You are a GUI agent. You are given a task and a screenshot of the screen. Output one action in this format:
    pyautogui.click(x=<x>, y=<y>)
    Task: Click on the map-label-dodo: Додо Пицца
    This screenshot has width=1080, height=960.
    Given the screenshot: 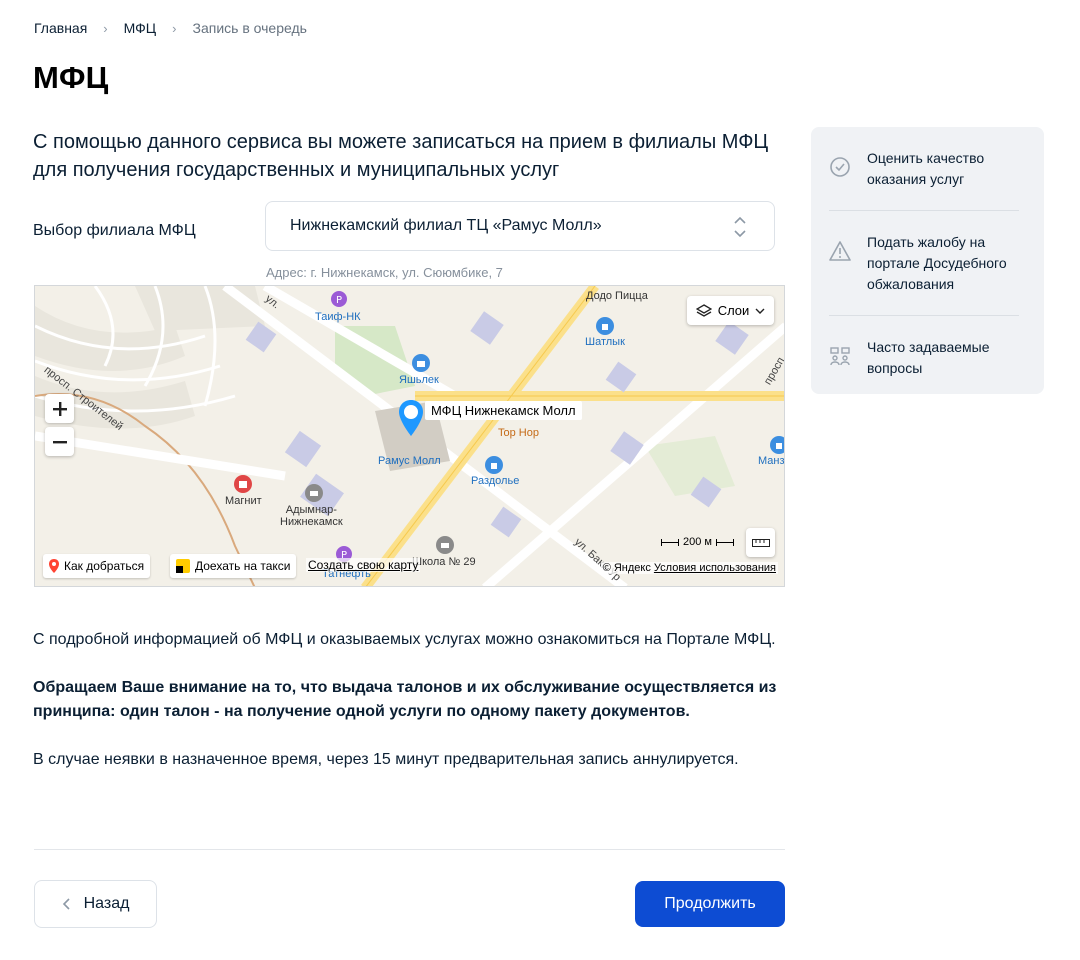 What is the action you would take?
    pyautogui.click(x=617, y=296)
    